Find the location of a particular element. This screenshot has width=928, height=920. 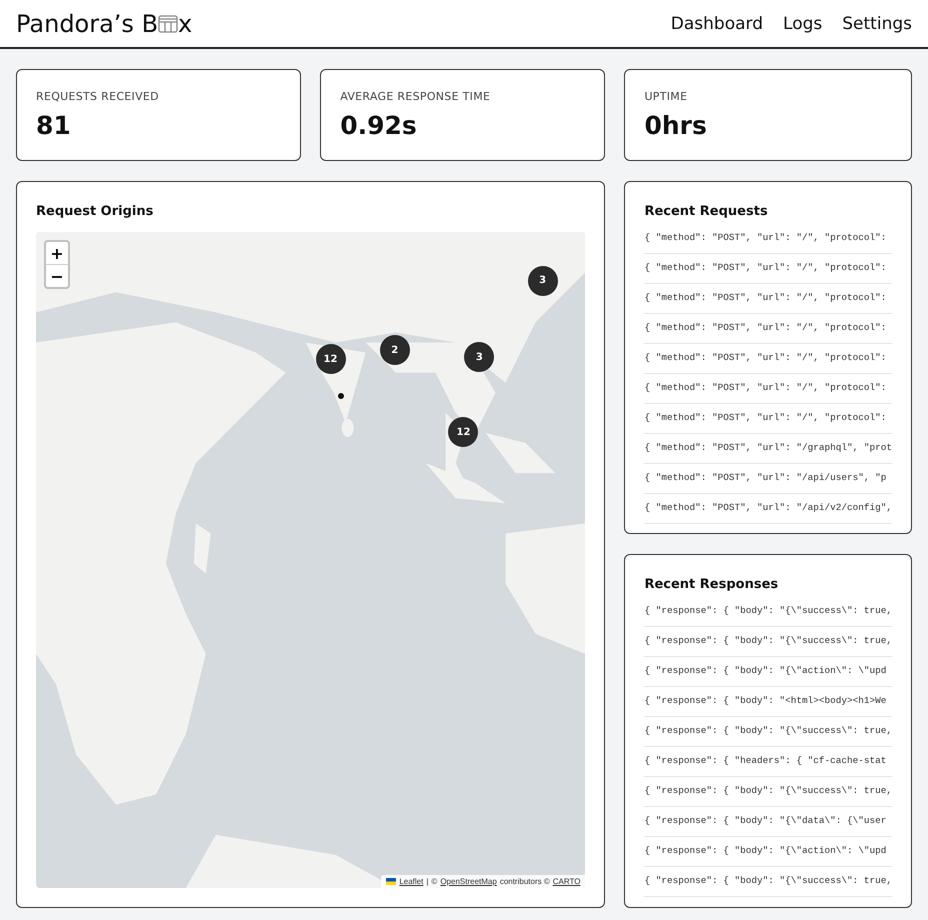

stat-value: 0.92s is located at coordinates (379, 125).